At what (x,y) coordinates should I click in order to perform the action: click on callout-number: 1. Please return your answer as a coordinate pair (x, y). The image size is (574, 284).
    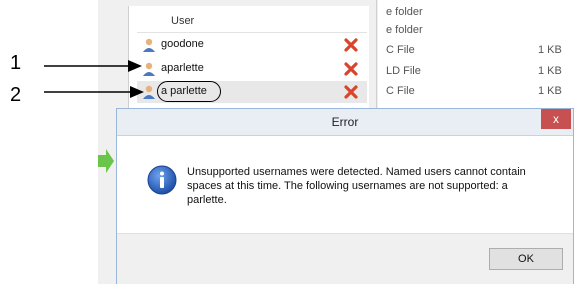
    Looking at the image, I should click on (16, 63).